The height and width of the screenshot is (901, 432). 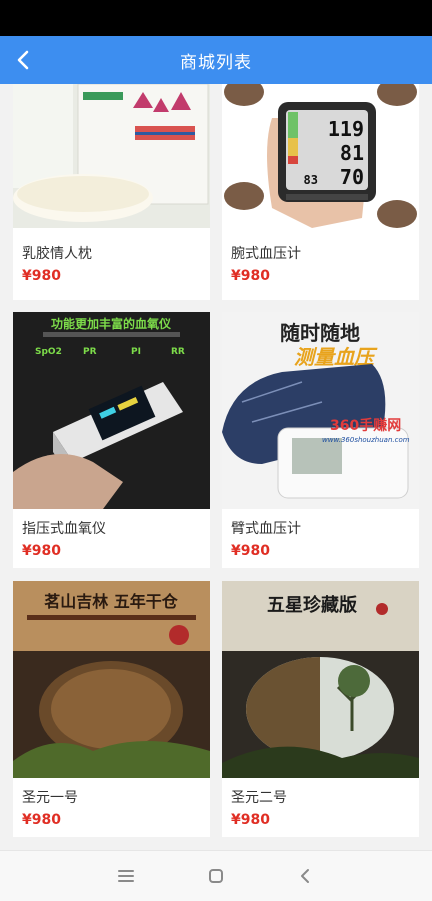 I want to click on home-icon, so click(x=216, y=876).